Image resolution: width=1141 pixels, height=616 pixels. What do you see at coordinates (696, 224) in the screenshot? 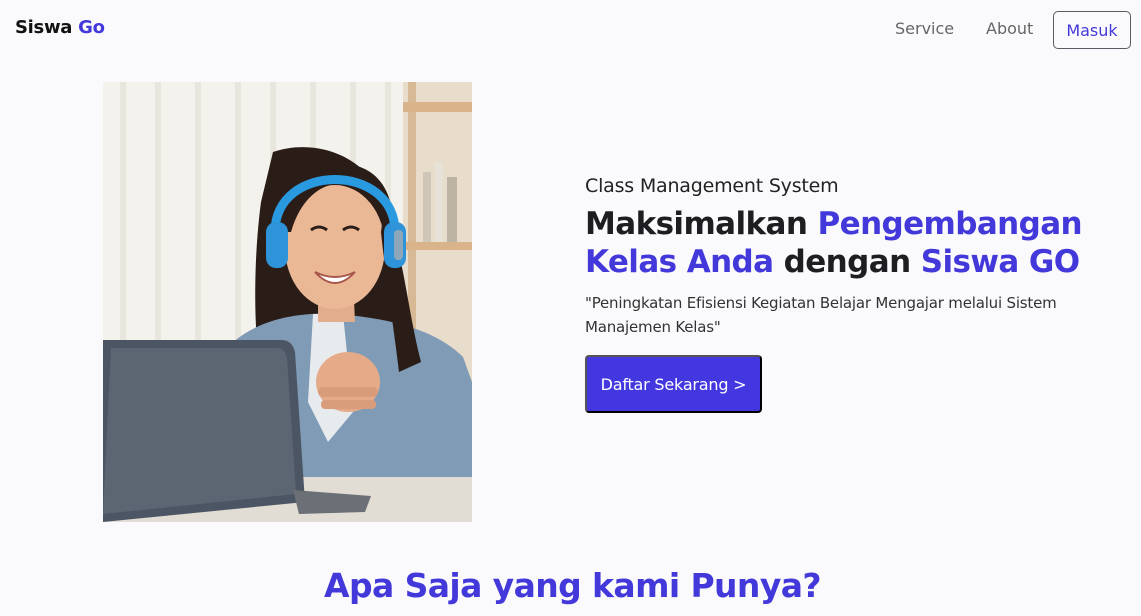
I see `headline-word: Maksimalkan` at bounding box center [696, 224].